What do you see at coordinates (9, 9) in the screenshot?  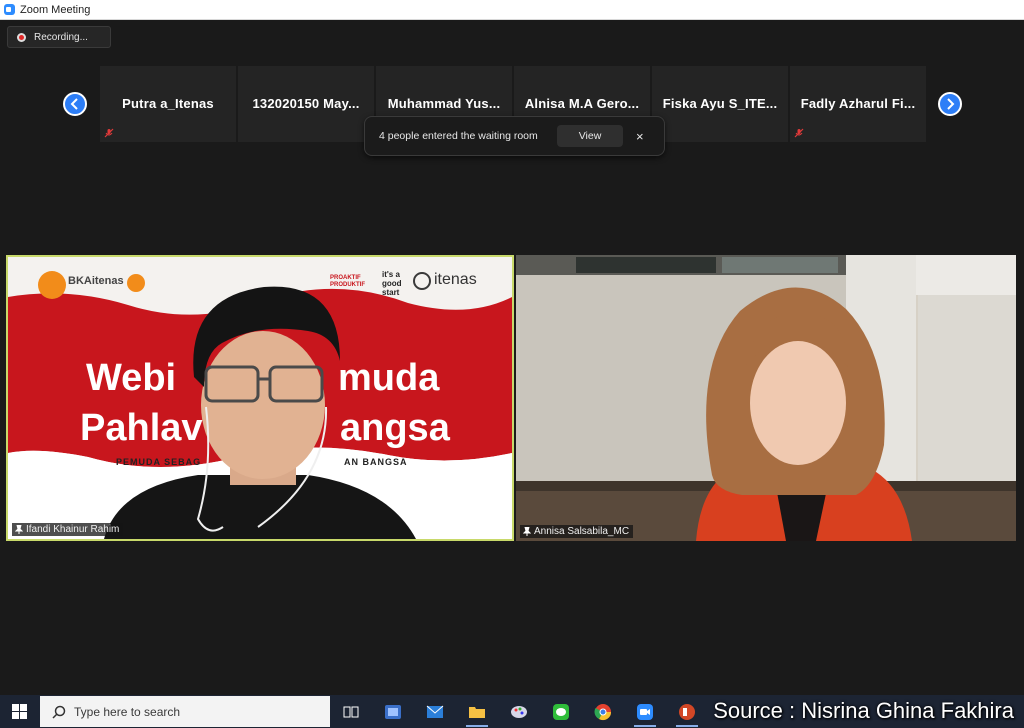 I see `zoom-app-icon` at bounding box center [9, 9].